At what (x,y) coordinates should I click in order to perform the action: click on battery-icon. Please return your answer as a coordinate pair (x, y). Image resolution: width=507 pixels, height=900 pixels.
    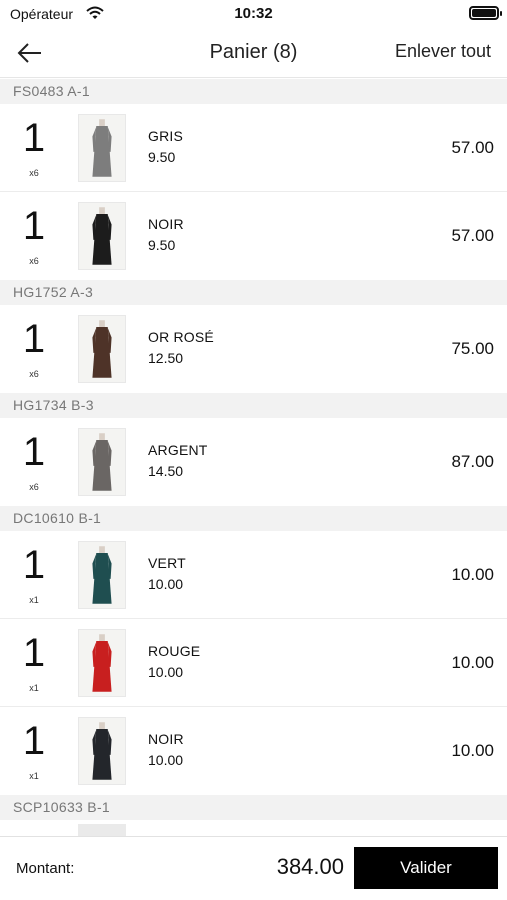
    Looking at the image, I should click on (485, 13).